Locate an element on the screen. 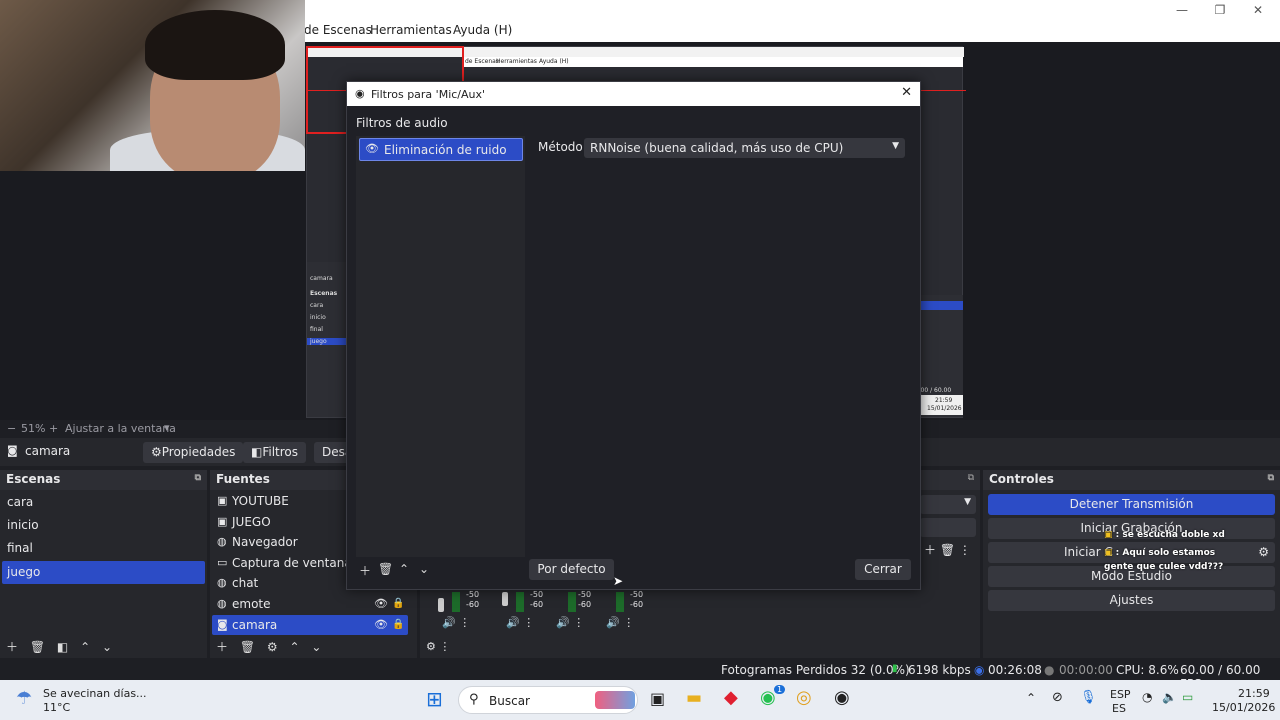 This screenshot has width=1280, height=720. meter-tick: -50 is located at coordinates (585, 594).